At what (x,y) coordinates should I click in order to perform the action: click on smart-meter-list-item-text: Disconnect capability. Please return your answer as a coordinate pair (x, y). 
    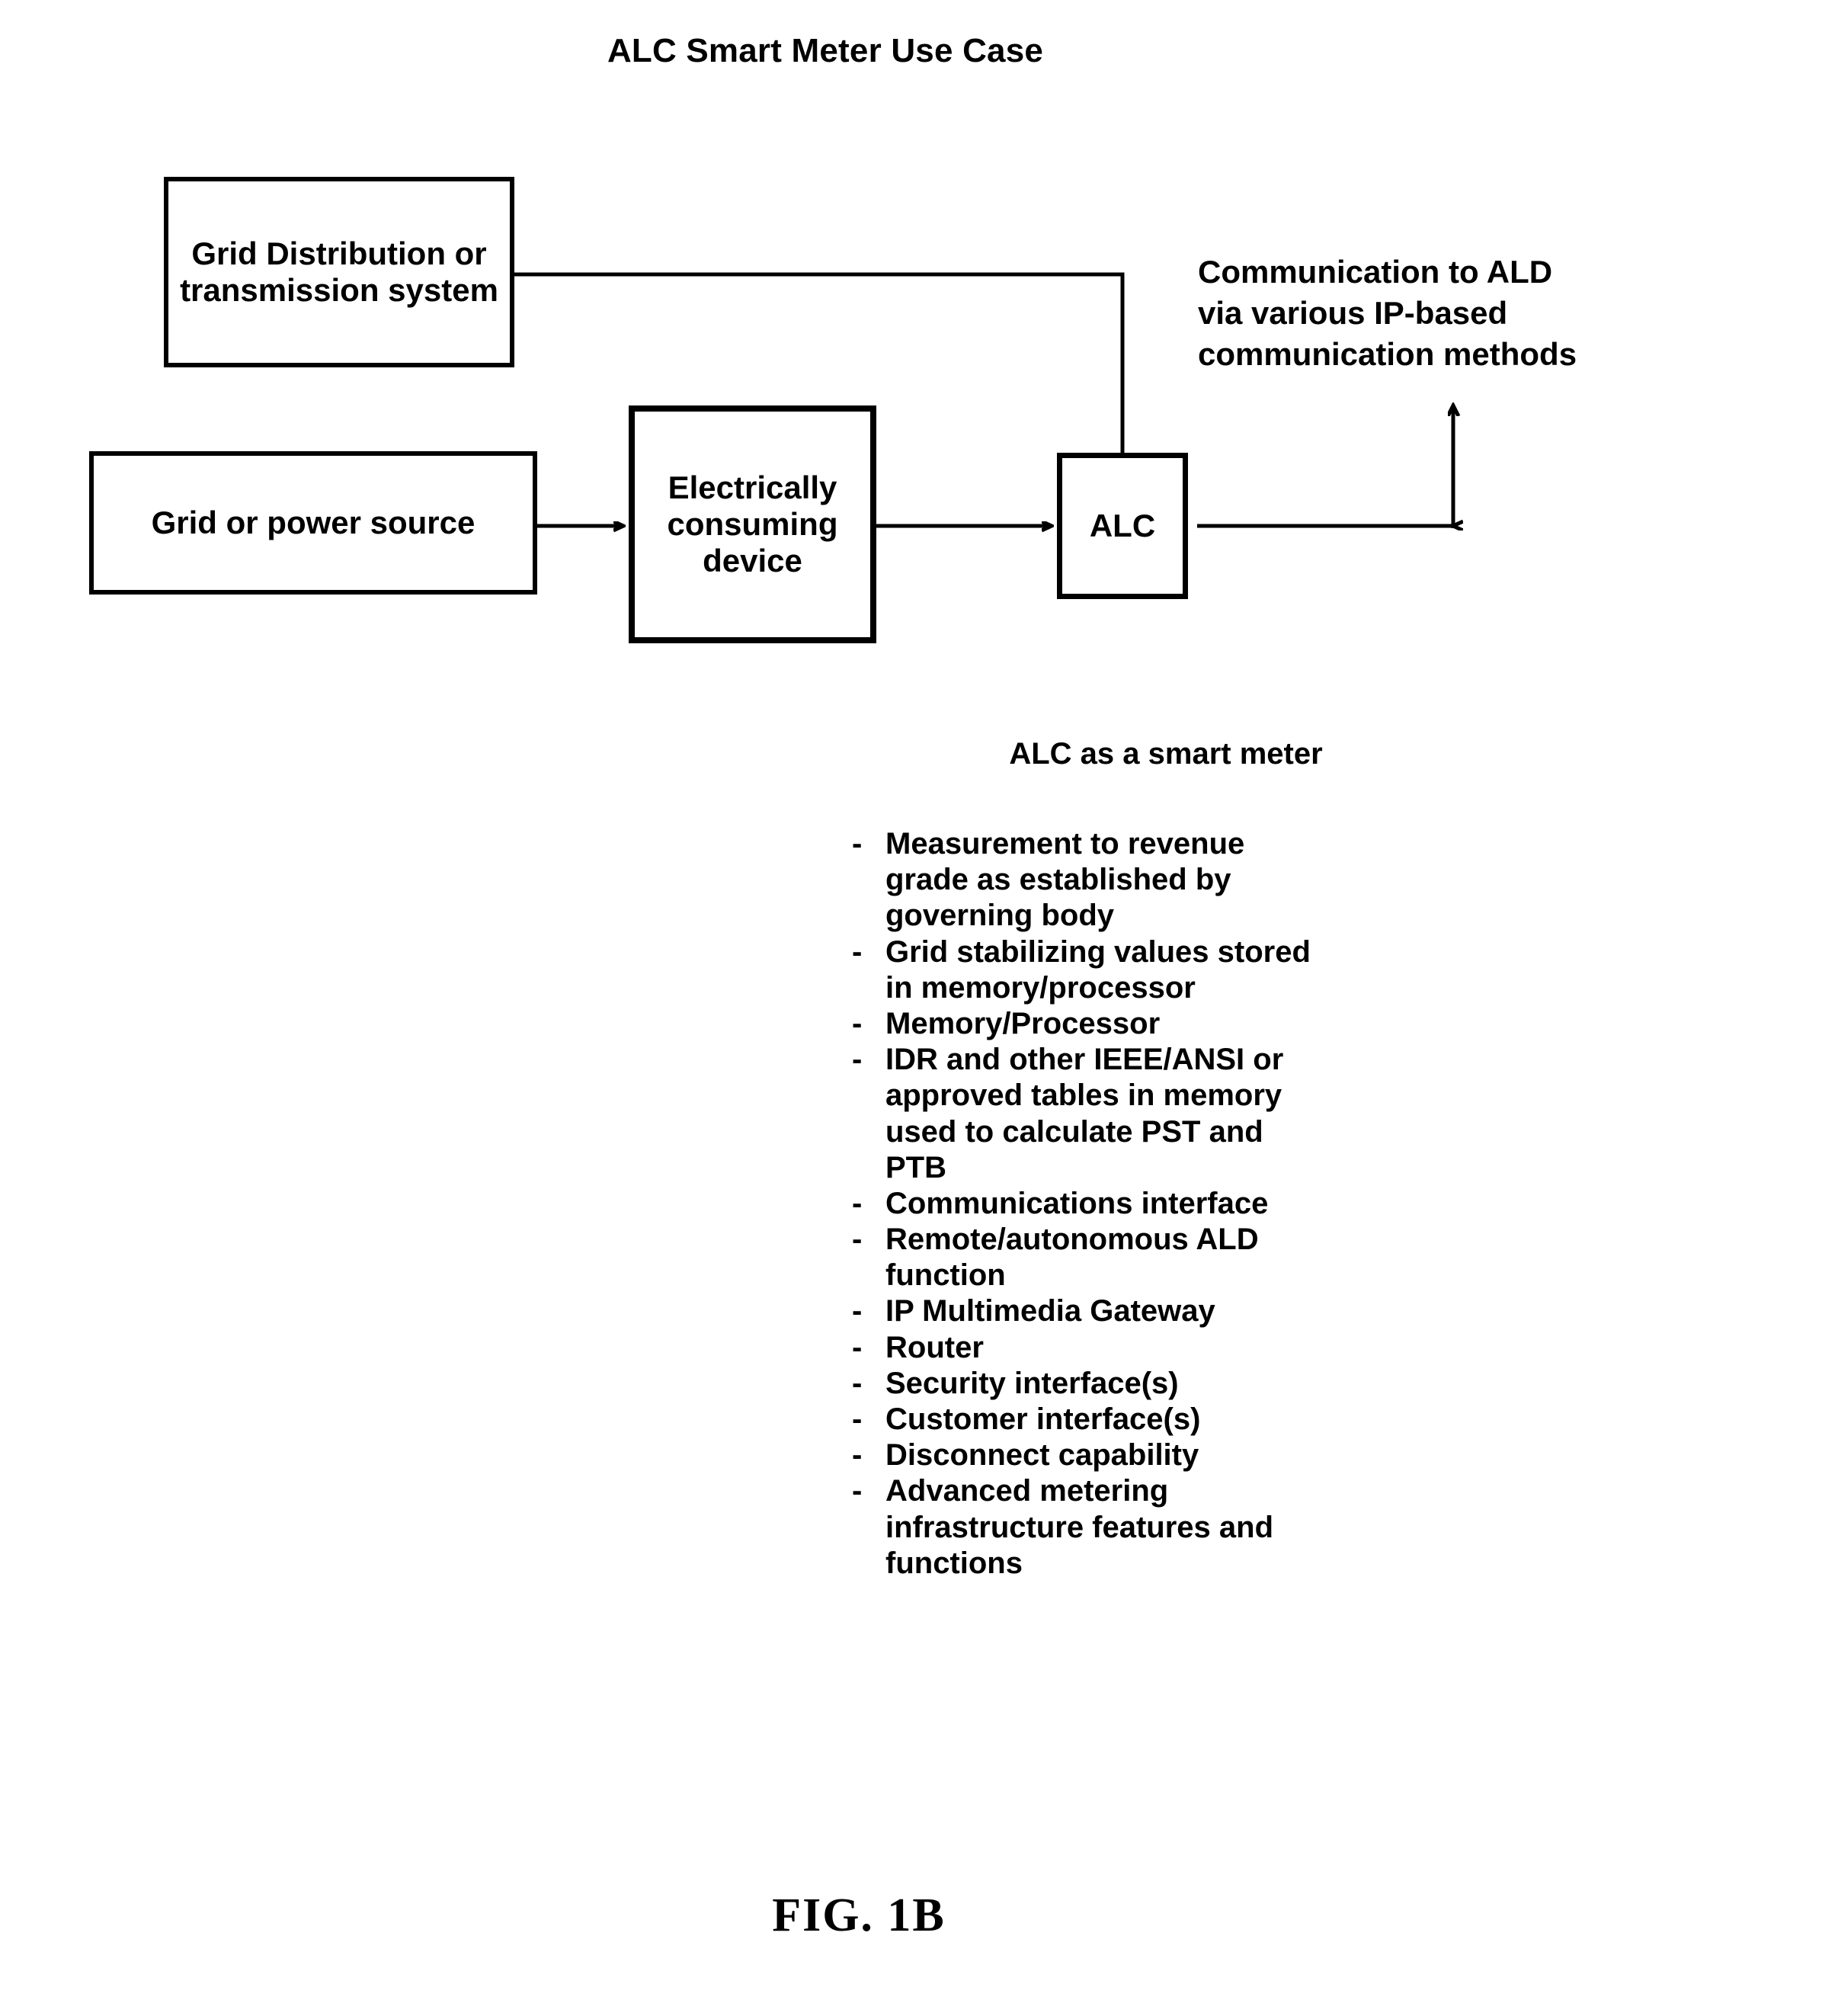
    Looking at the image, I should click on (1042, 1455).